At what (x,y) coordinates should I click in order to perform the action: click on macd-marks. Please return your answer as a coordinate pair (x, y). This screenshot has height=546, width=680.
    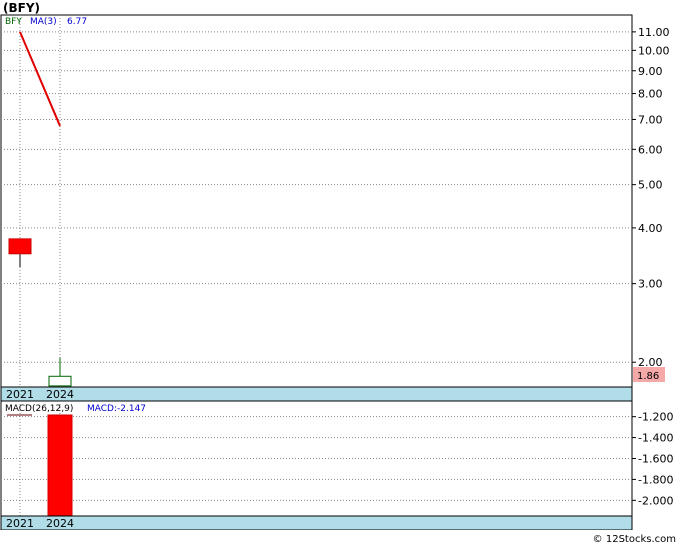
    Looking at the image, I should click on (60, 465).